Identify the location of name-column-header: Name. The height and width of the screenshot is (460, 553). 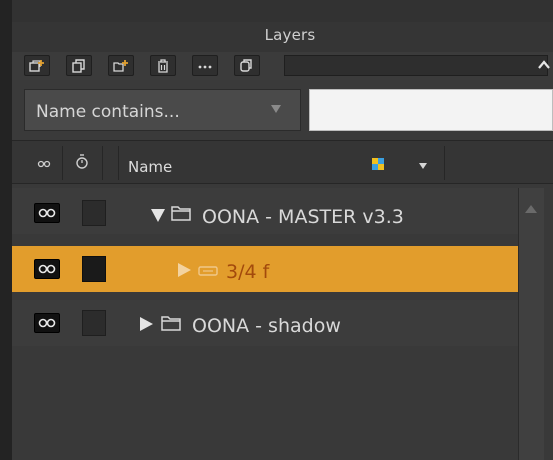
(150, 167).